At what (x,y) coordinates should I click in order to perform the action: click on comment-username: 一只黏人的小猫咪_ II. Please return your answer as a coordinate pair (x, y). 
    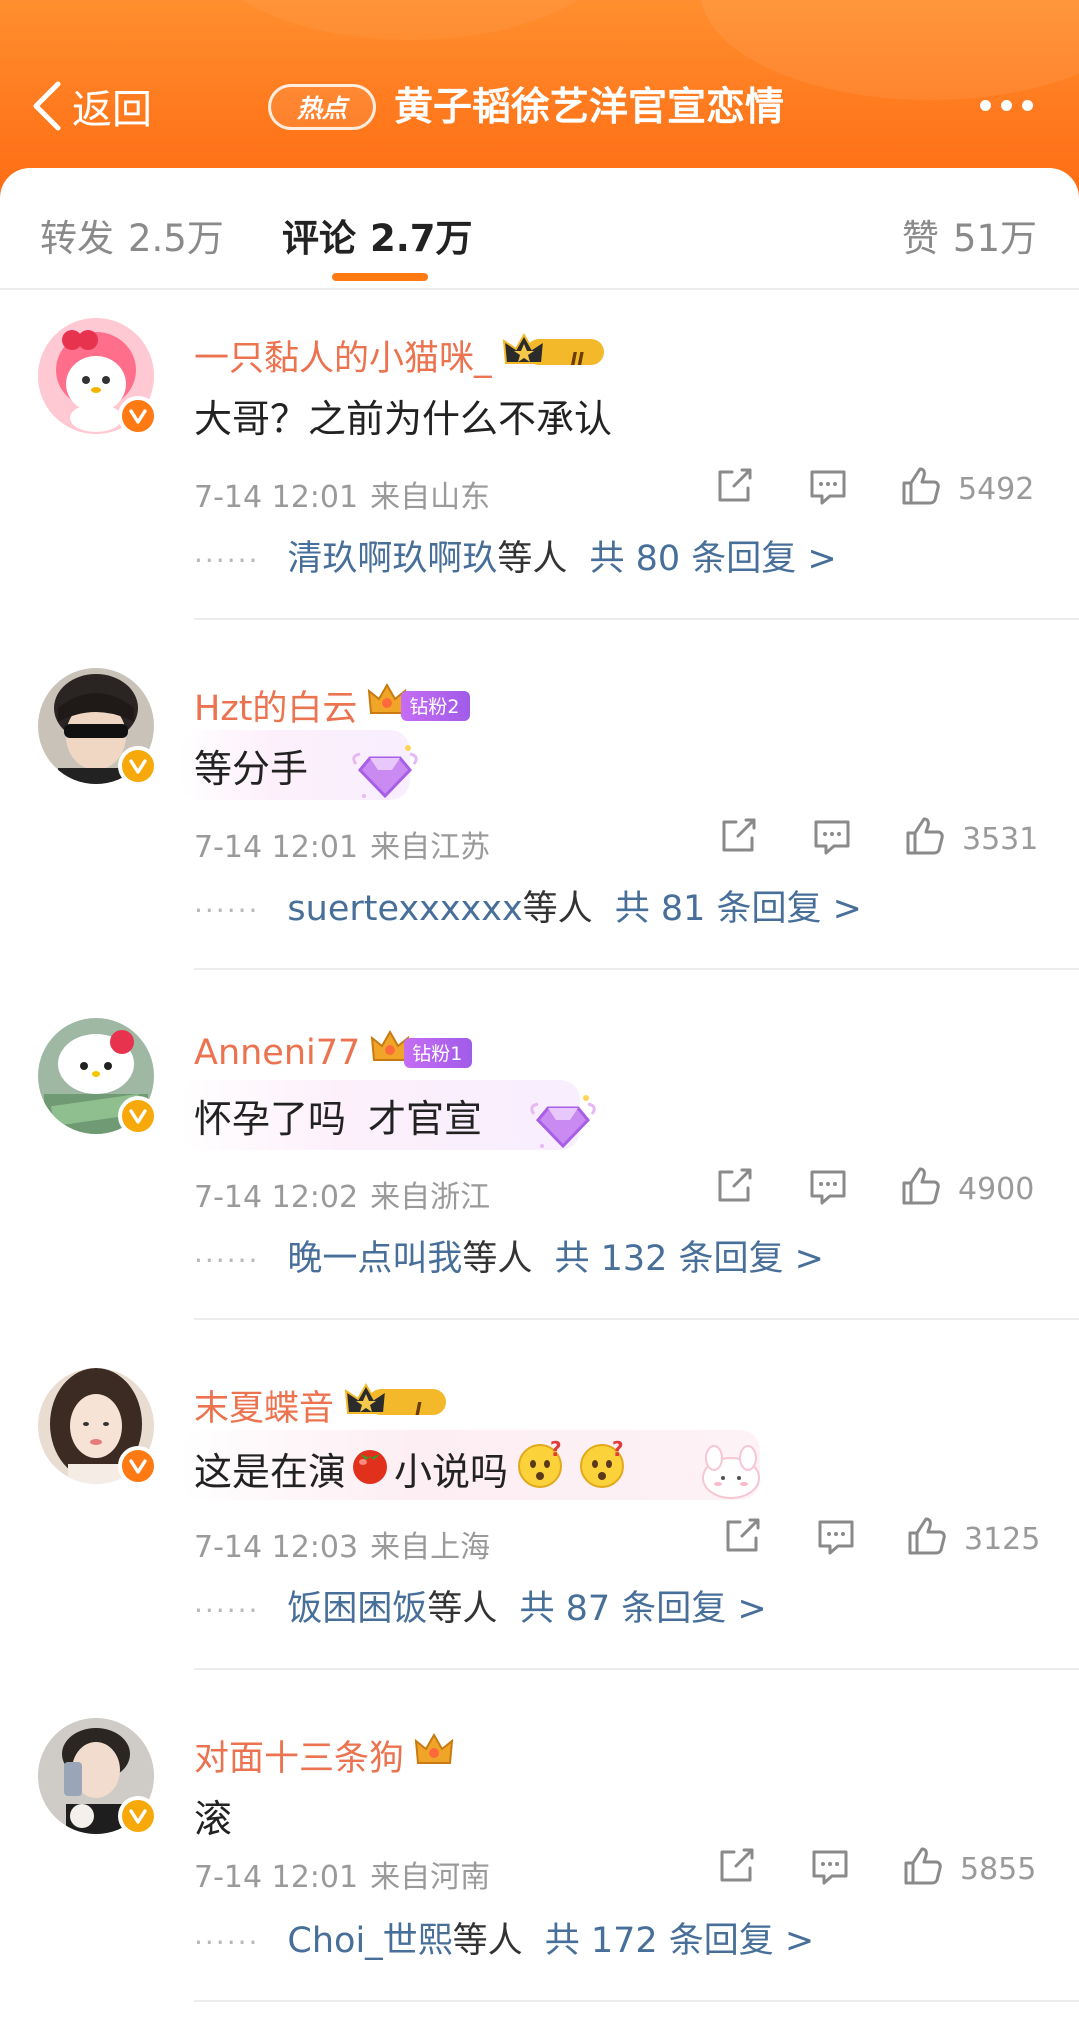
    Looking at the image, I should click on (412, 355).